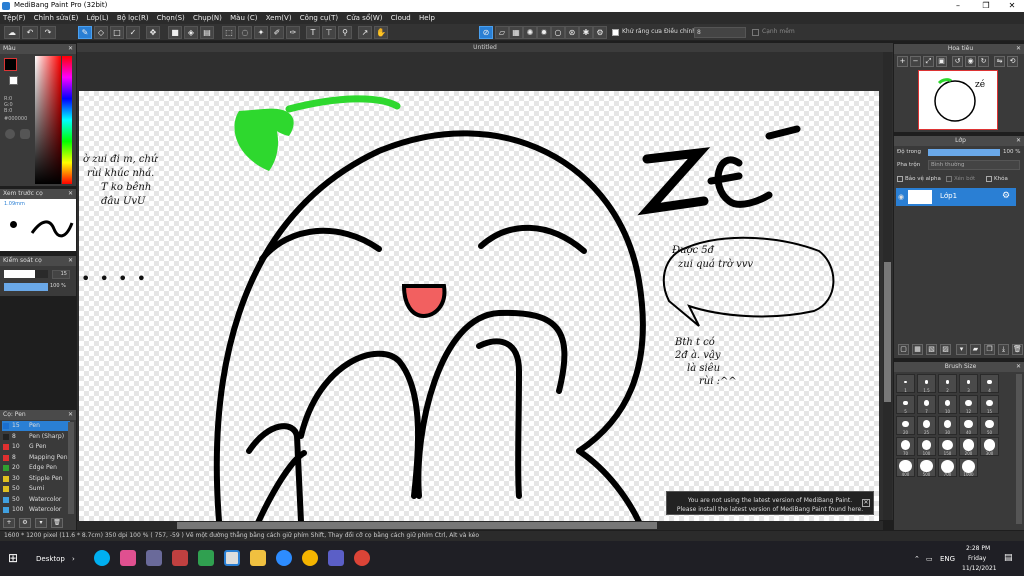 Image resolution: width=1024 pixels, height=576 pixels. What do you see at coordinates (572, 32) in the screenshot?
I see `snap-curve-icon: ⊛` at bounding box center [572, 32].